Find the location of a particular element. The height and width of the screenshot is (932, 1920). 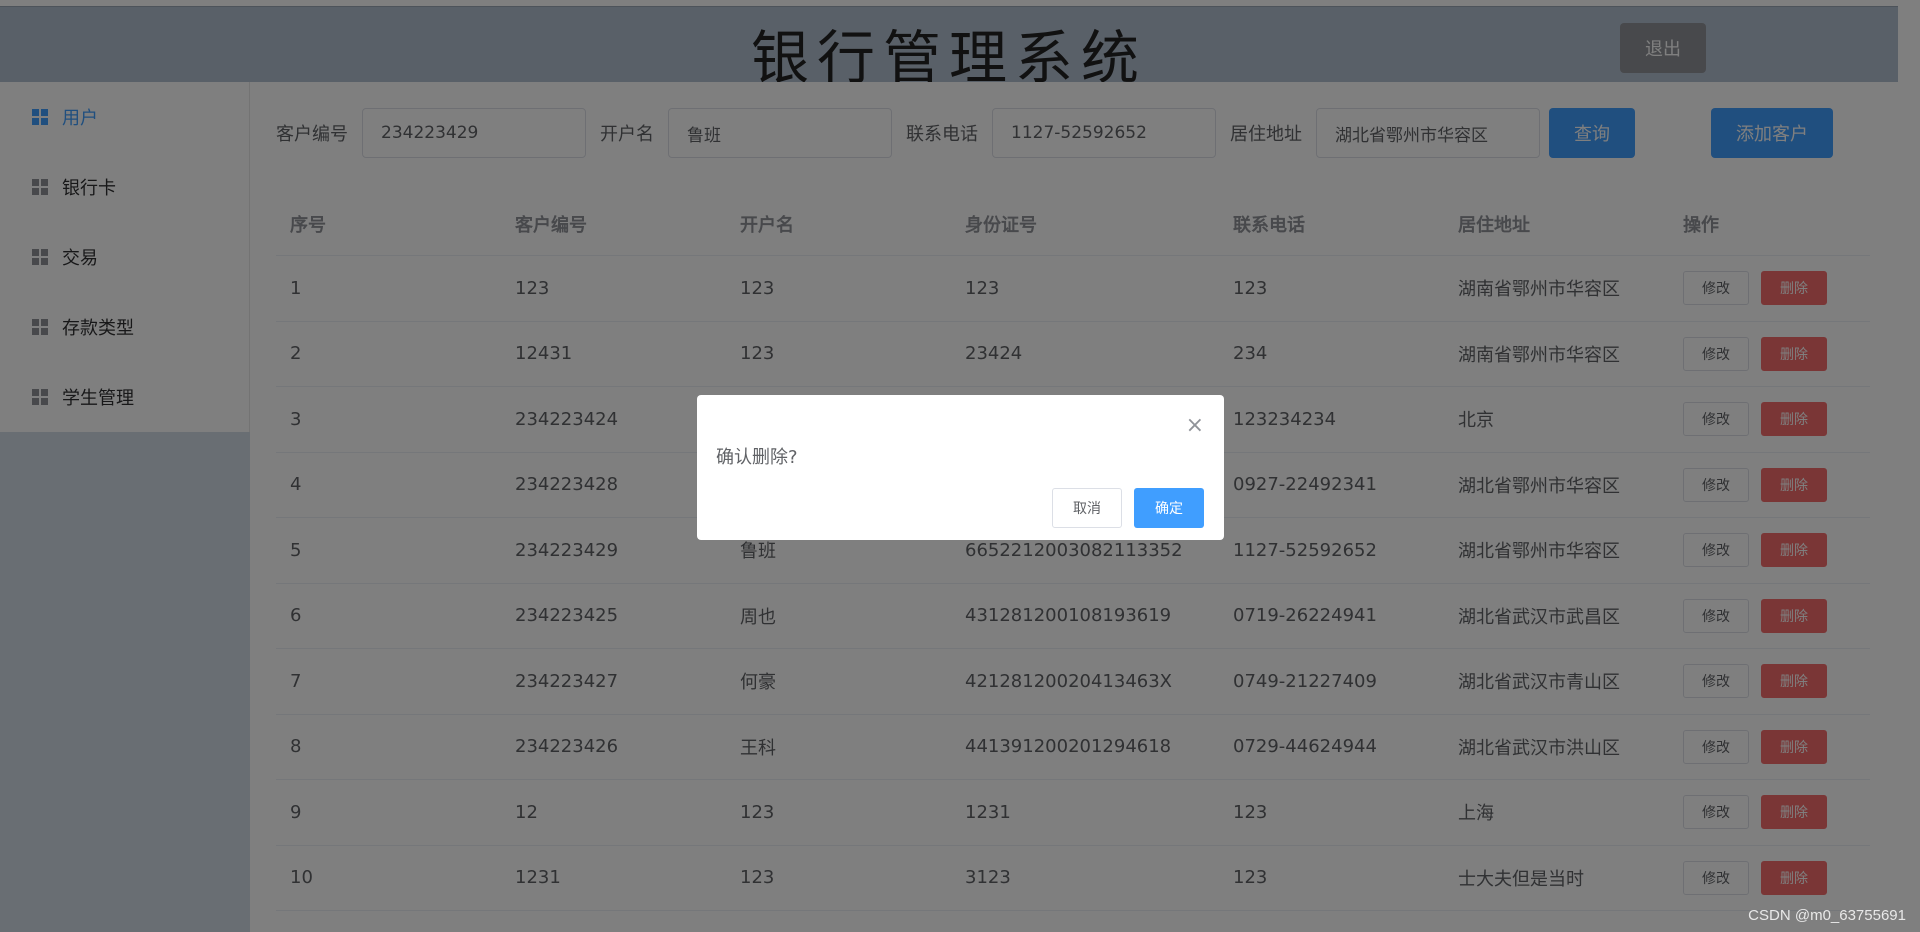

confirm-button: 确定 is located at coordinates (1169, 508).